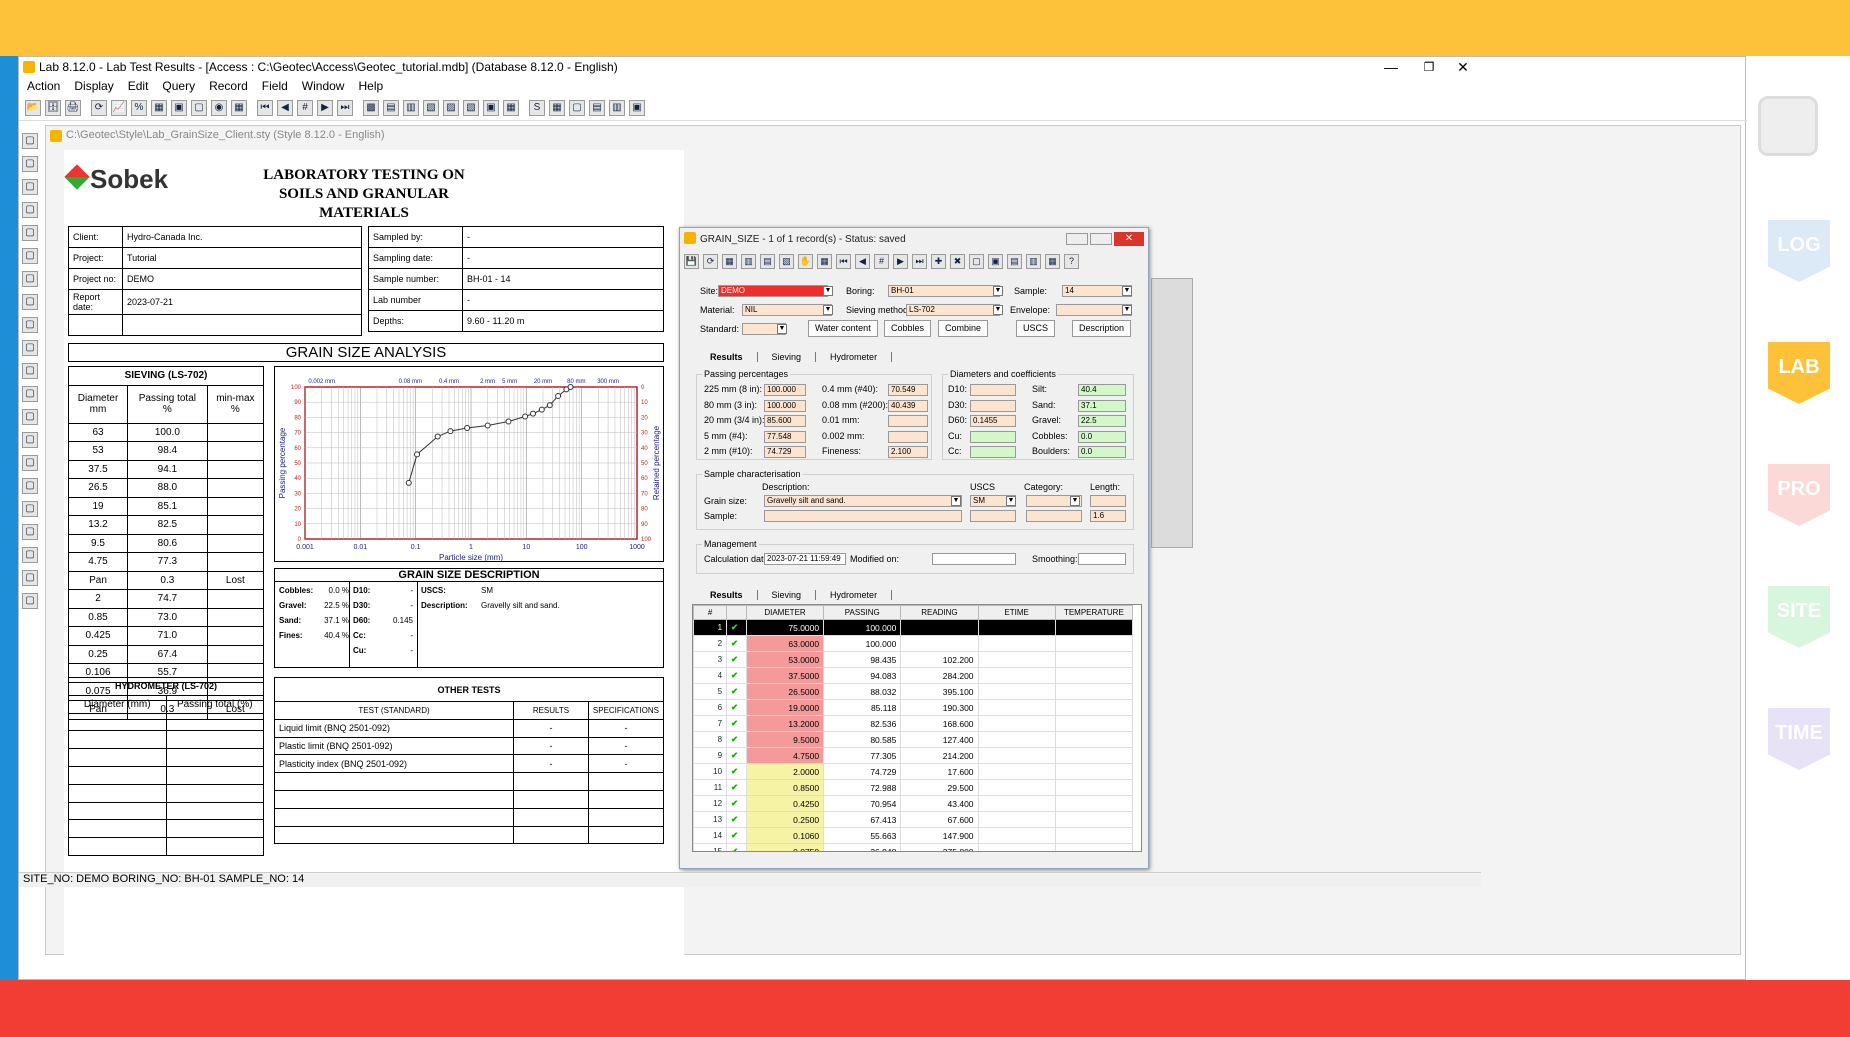 This screenshot has width=1850, height=1037. I want to click on form-tool-10-icon: ◀, so click(862, 261).